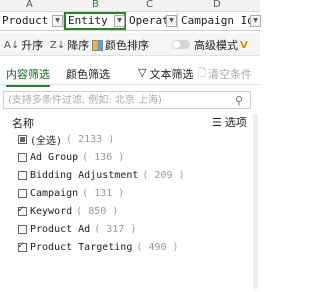  I want to click on checkbox-campaign, so click(22, 193).